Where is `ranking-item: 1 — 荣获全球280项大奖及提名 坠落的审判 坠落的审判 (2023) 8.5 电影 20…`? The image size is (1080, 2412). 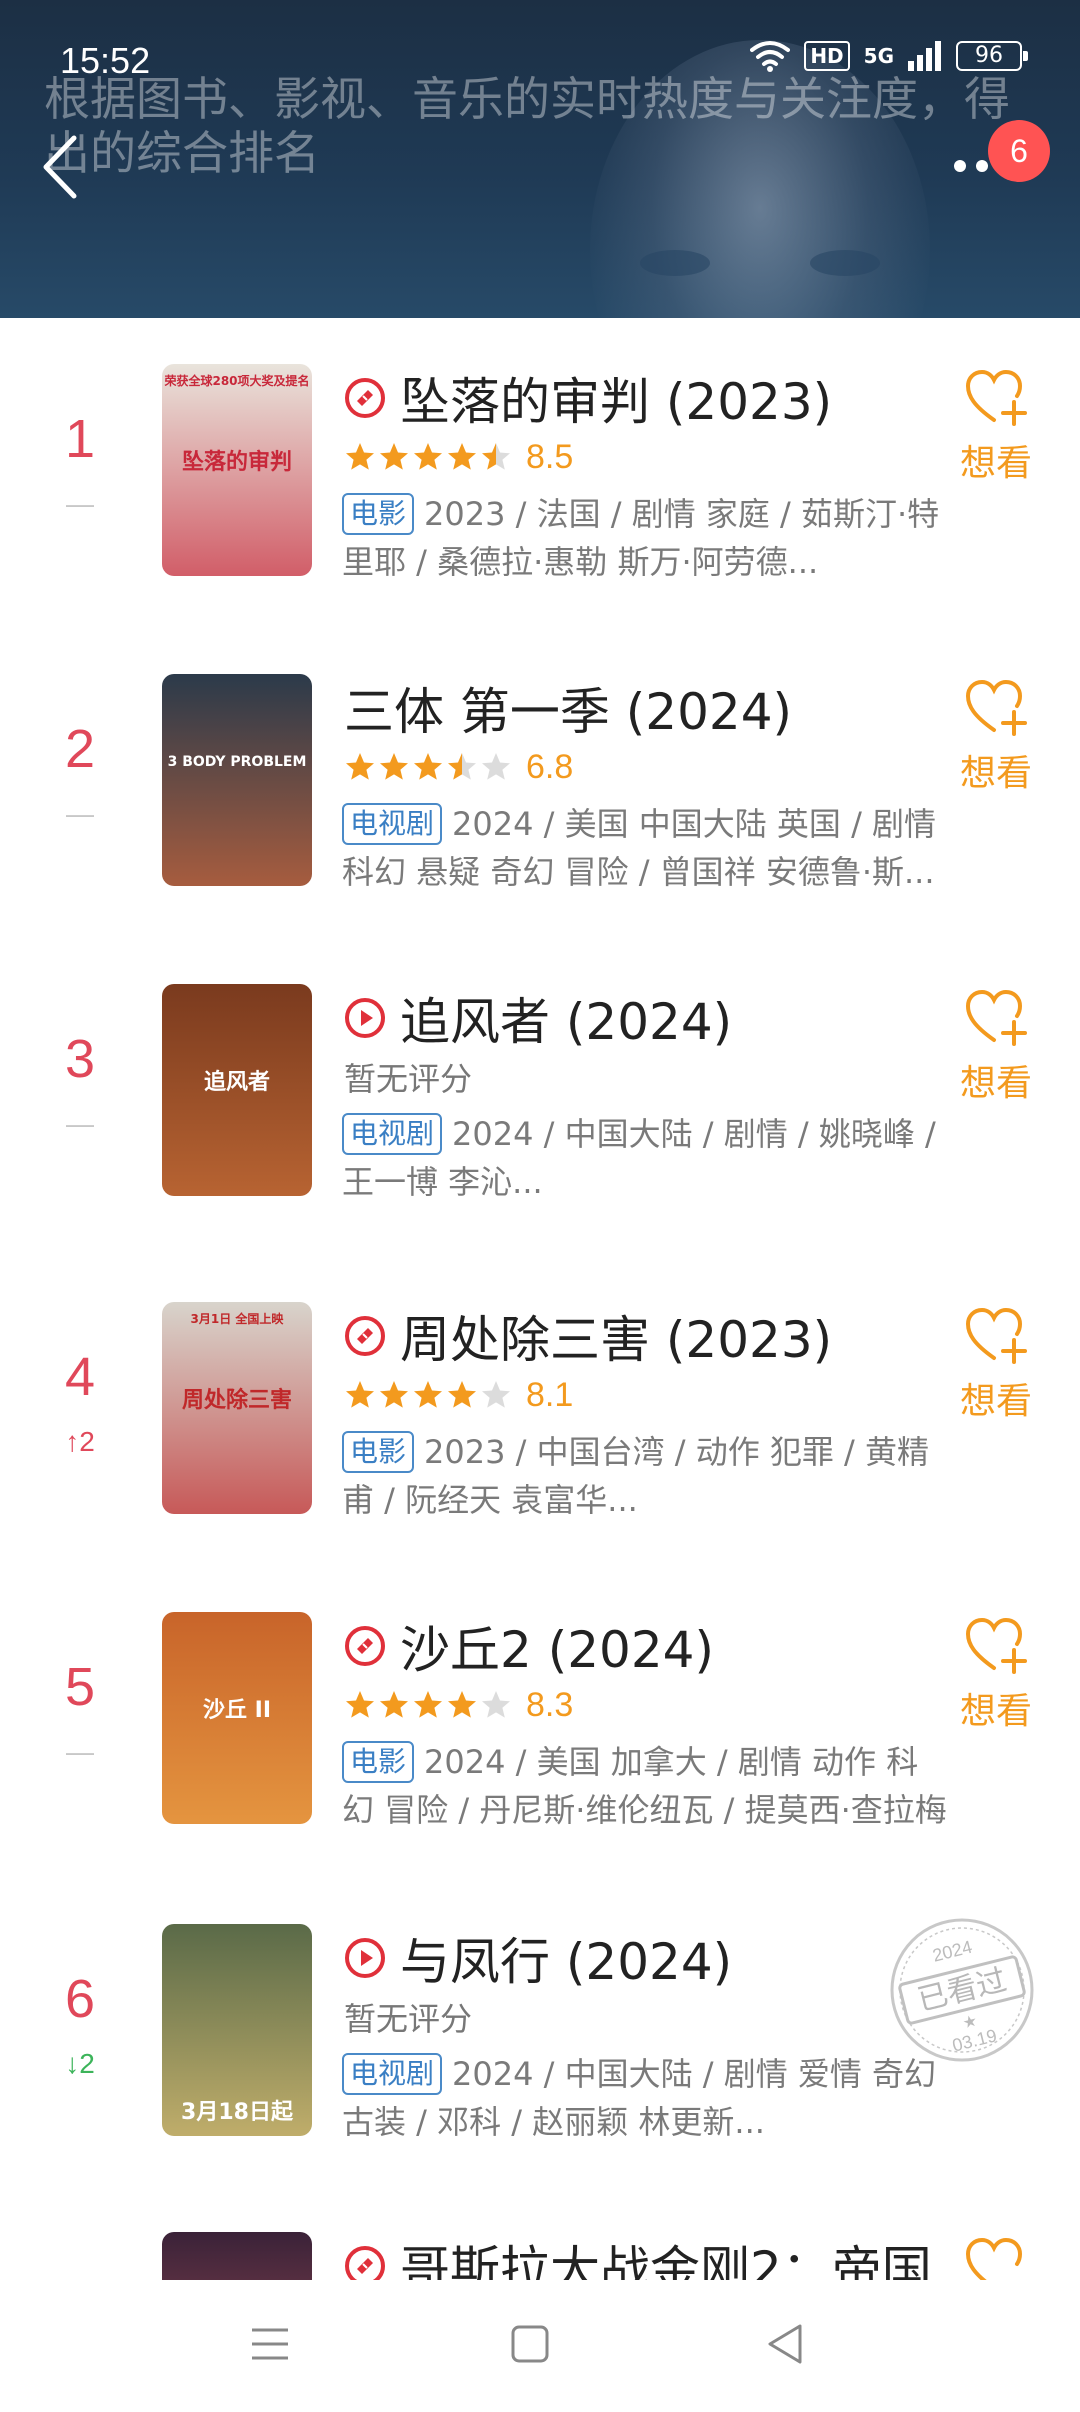 ranking-item: 1 — 荣获全球280项大奖及提名 坠落的审判 坠落的审判 (2023) 8.5 电影 20… is located at coordinates (540, 473).